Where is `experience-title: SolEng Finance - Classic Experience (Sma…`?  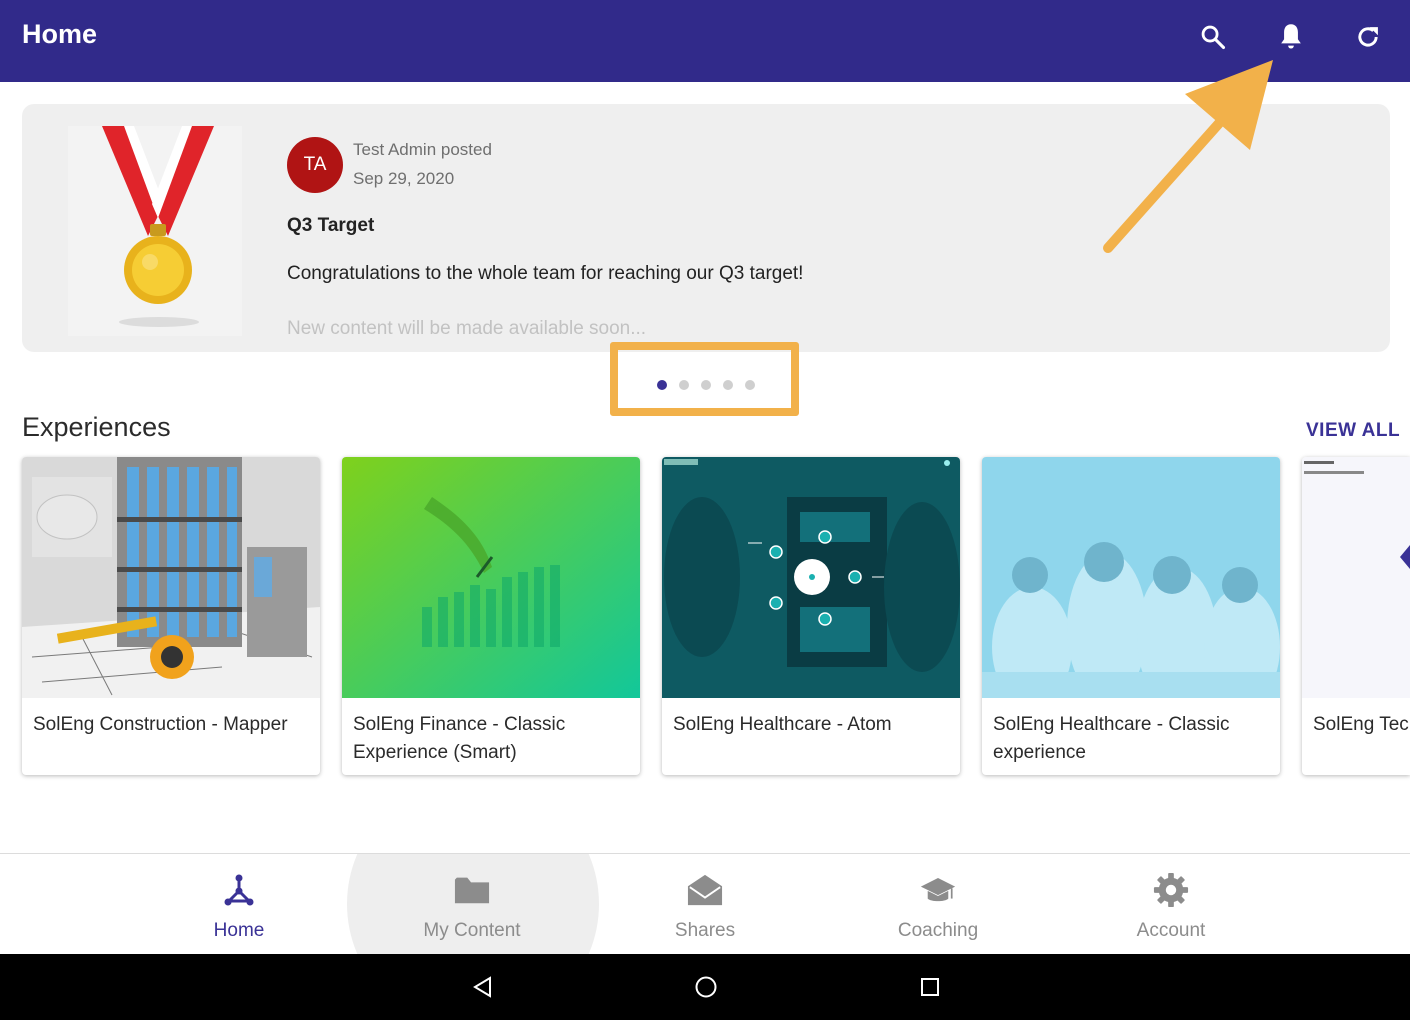 experience-title: SolEng Finance - Classic Experience (Sma… is located at coordinates (459, 738).